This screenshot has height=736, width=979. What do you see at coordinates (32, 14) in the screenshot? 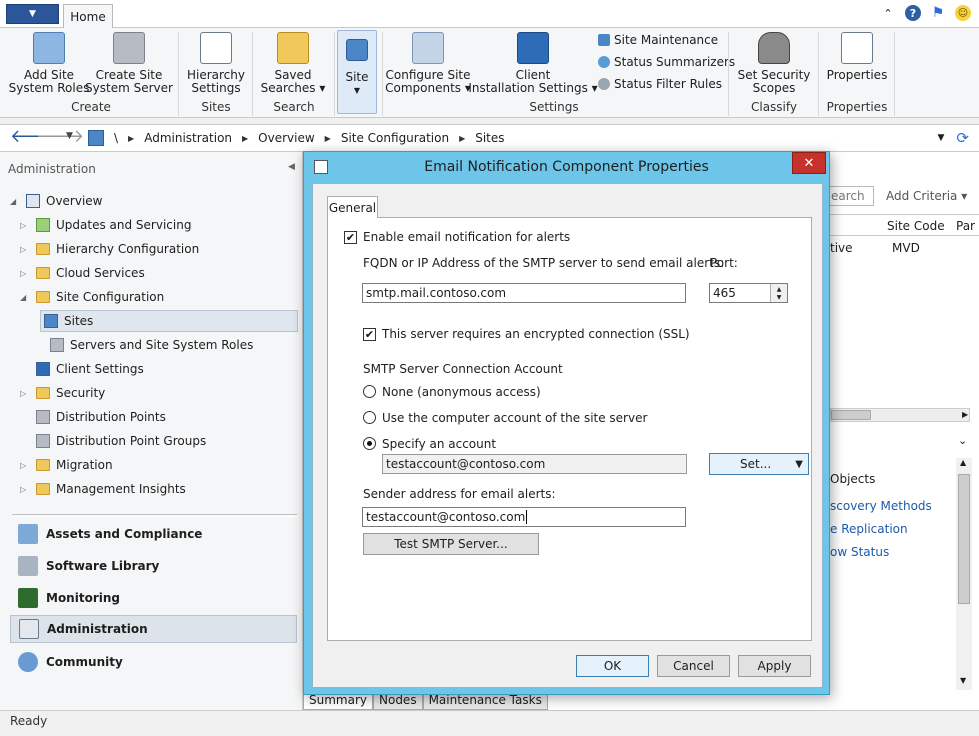
I see `app-menu-button: ▼` at bounding box center [32, 14].